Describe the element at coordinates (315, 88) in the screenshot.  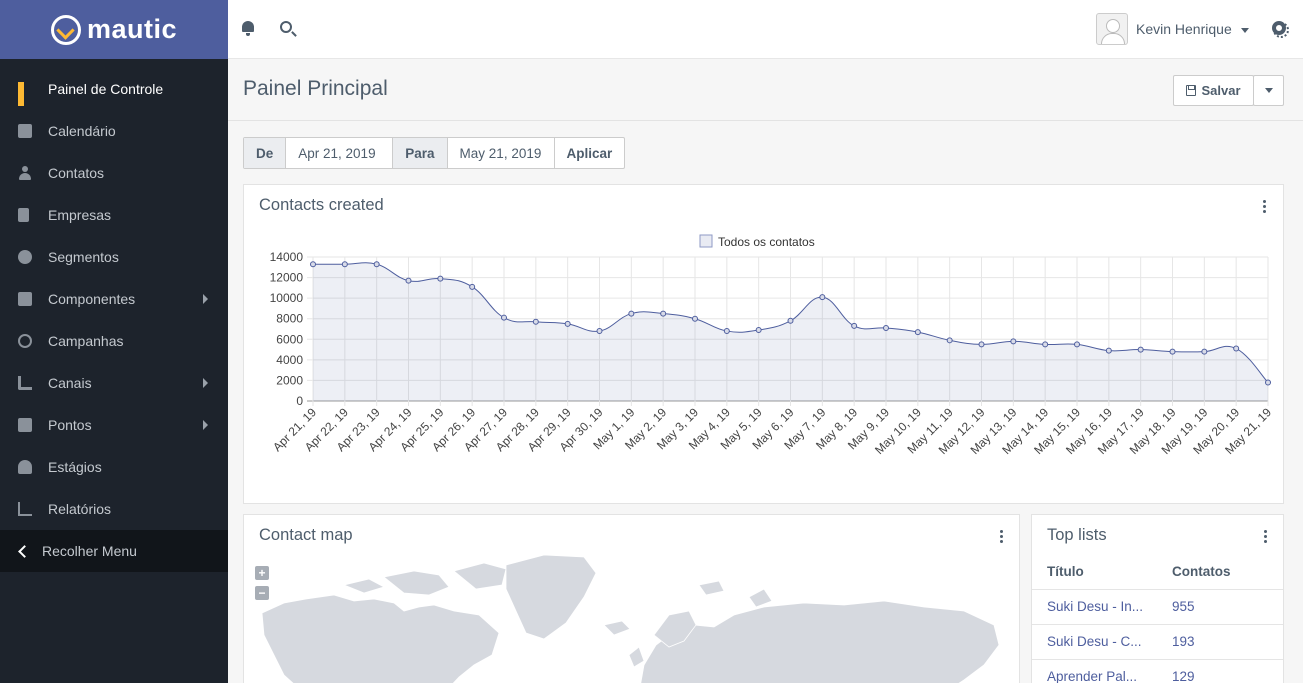
I see `page-title: Painel Principal` at that location.